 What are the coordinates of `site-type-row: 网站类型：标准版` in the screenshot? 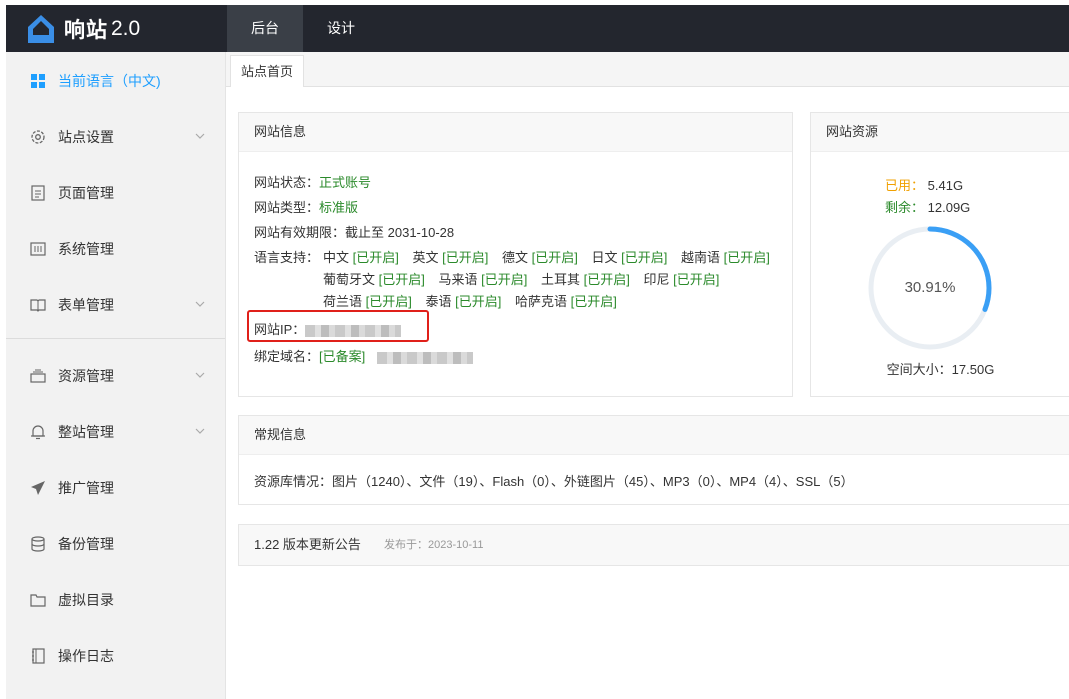 It's located at (306, 206).